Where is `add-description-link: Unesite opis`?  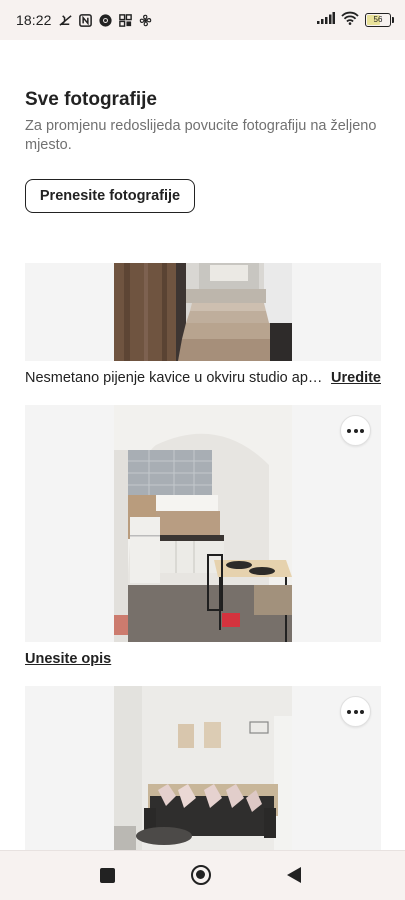
add-description-link: Unesite opis is located at coordinates (68, 659).